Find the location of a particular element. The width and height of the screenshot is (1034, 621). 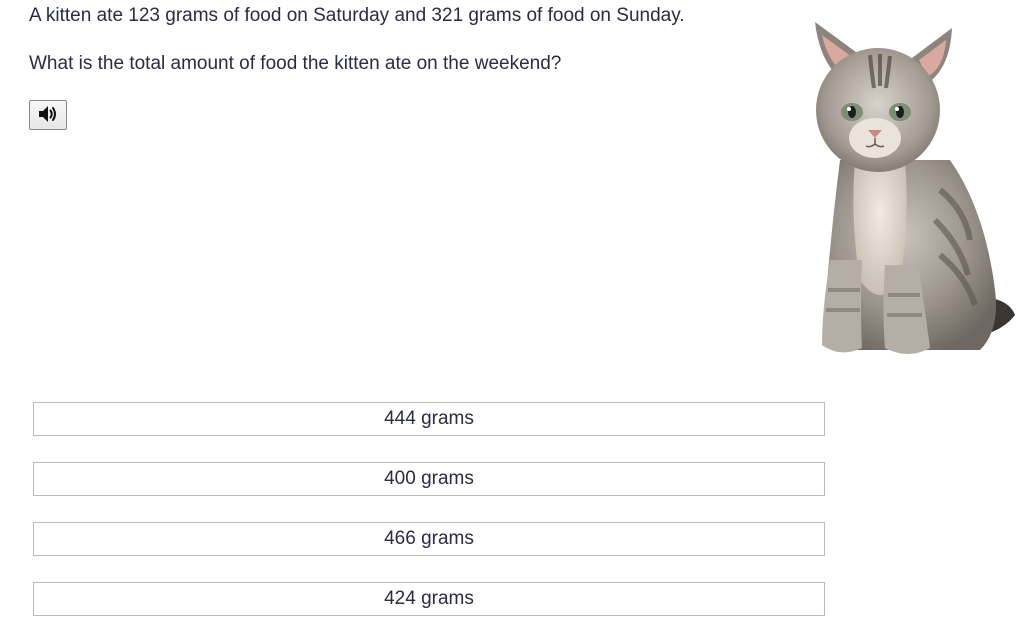

answer-option: 424 grams is located at coordinates (429, 599).